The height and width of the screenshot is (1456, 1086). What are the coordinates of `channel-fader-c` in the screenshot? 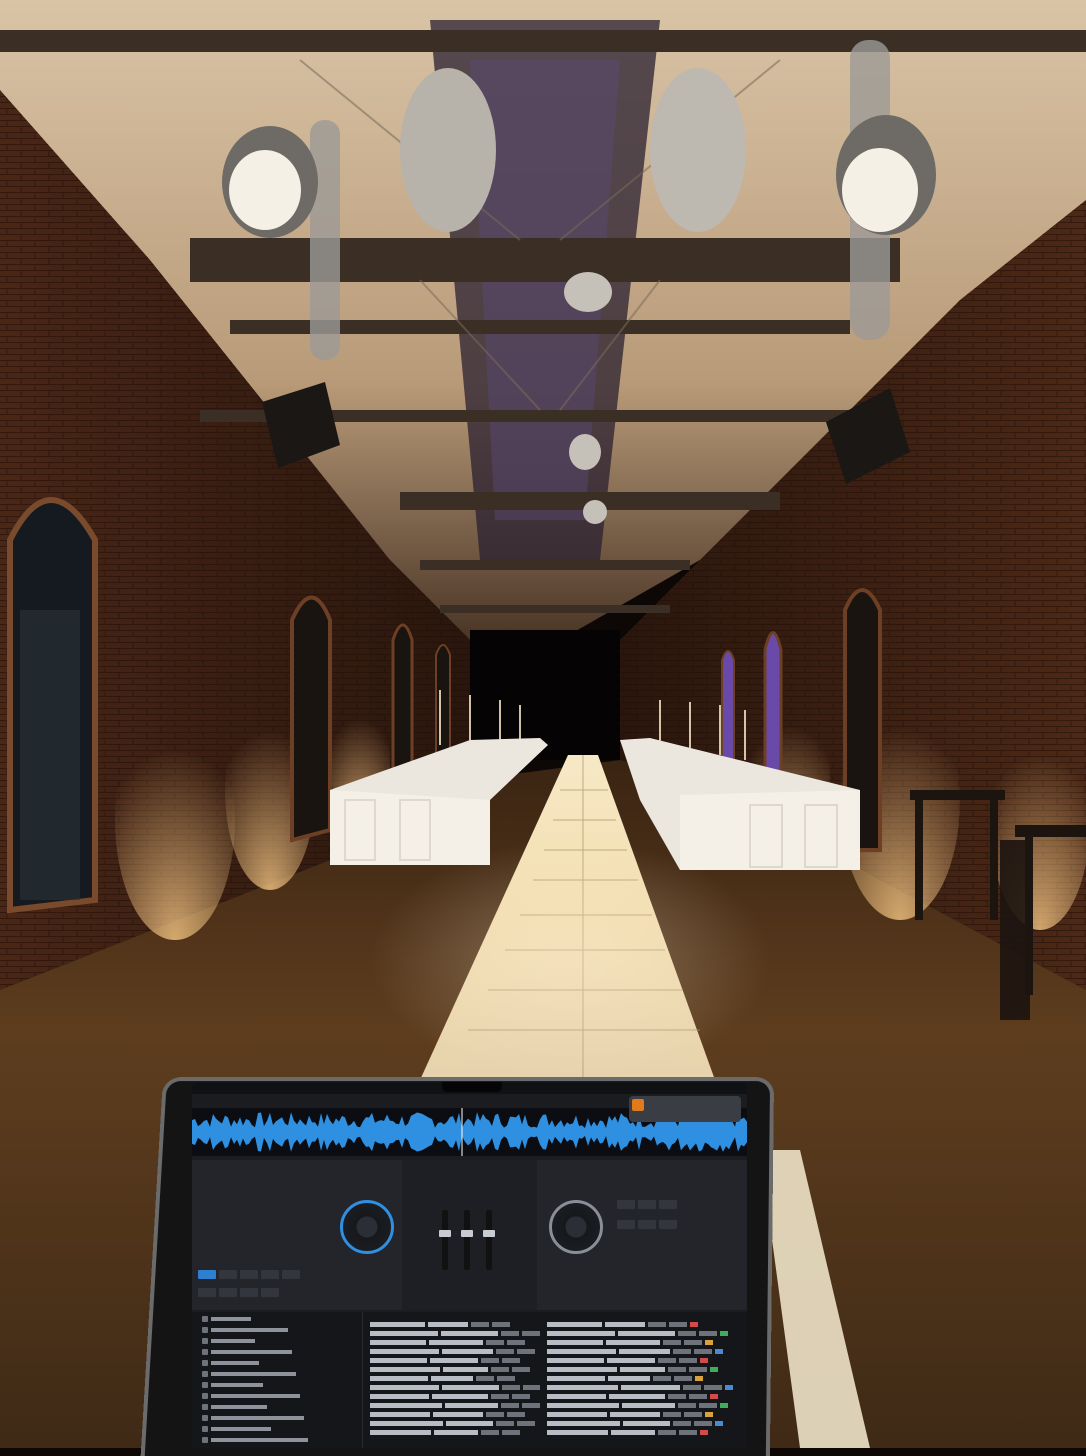 It's located at (489, 1240).